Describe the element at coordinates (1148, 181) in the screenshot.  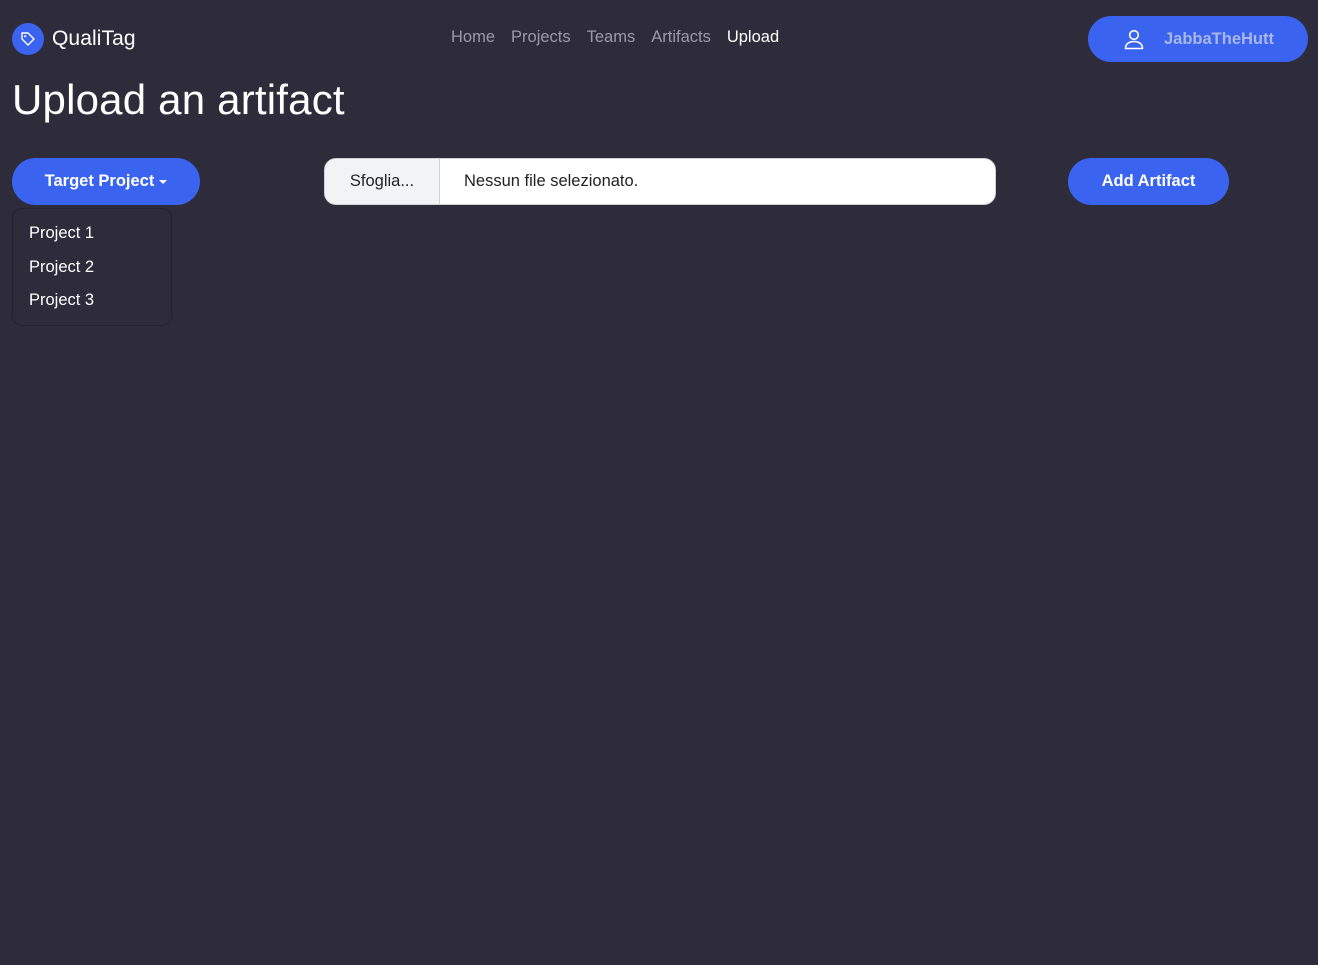
I see `add-artifact-button: Add Artifact` at that location.